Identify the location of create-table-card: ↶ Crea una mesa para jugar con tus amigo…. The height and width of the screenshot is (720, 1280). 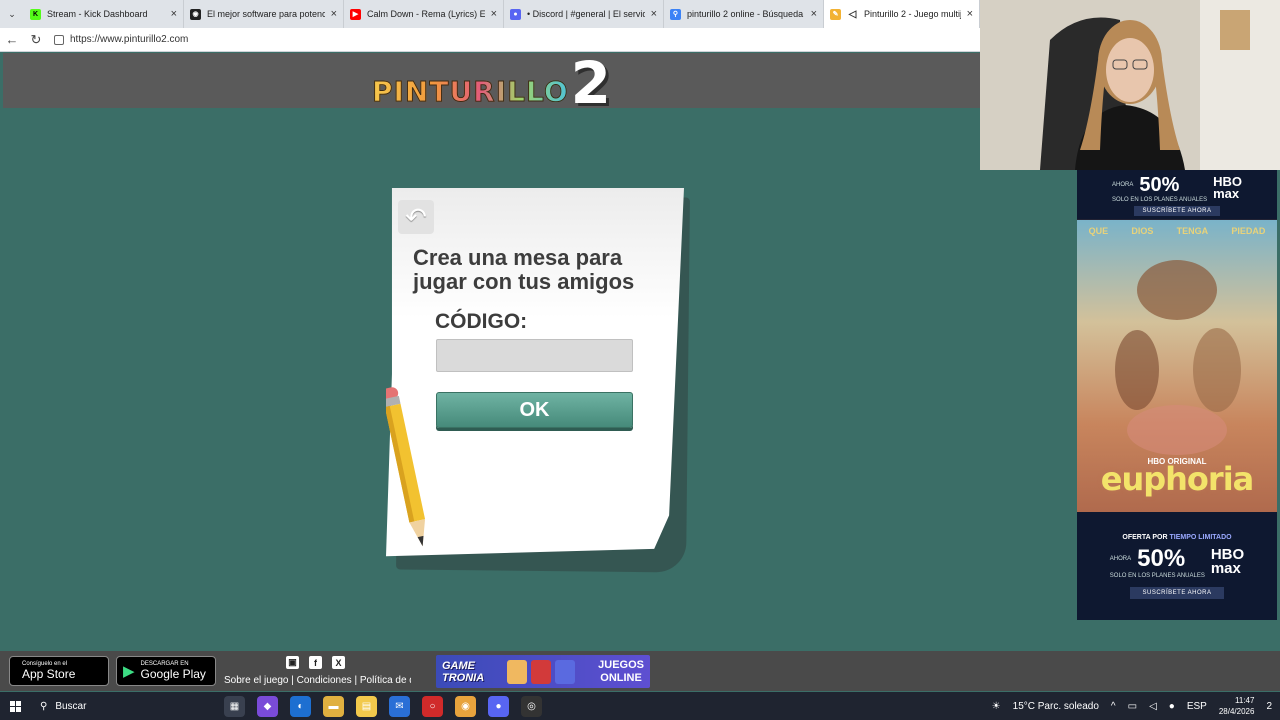
(538, 380).